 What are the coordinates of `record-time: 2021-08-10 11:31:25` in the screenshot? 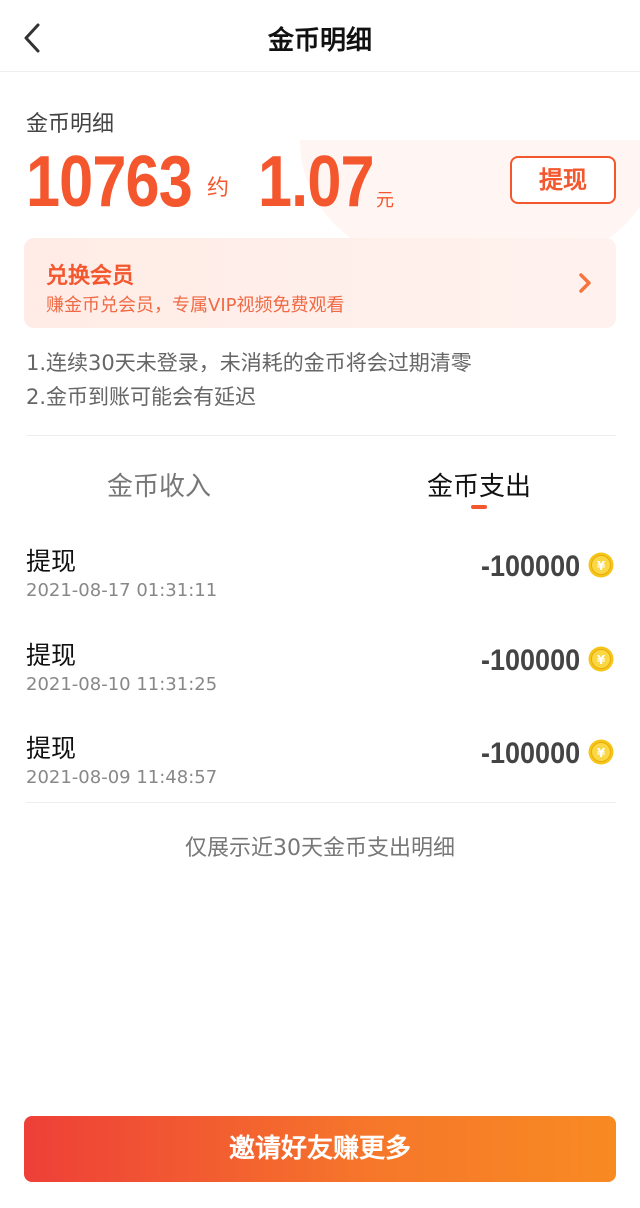 It's located at (122, 684).